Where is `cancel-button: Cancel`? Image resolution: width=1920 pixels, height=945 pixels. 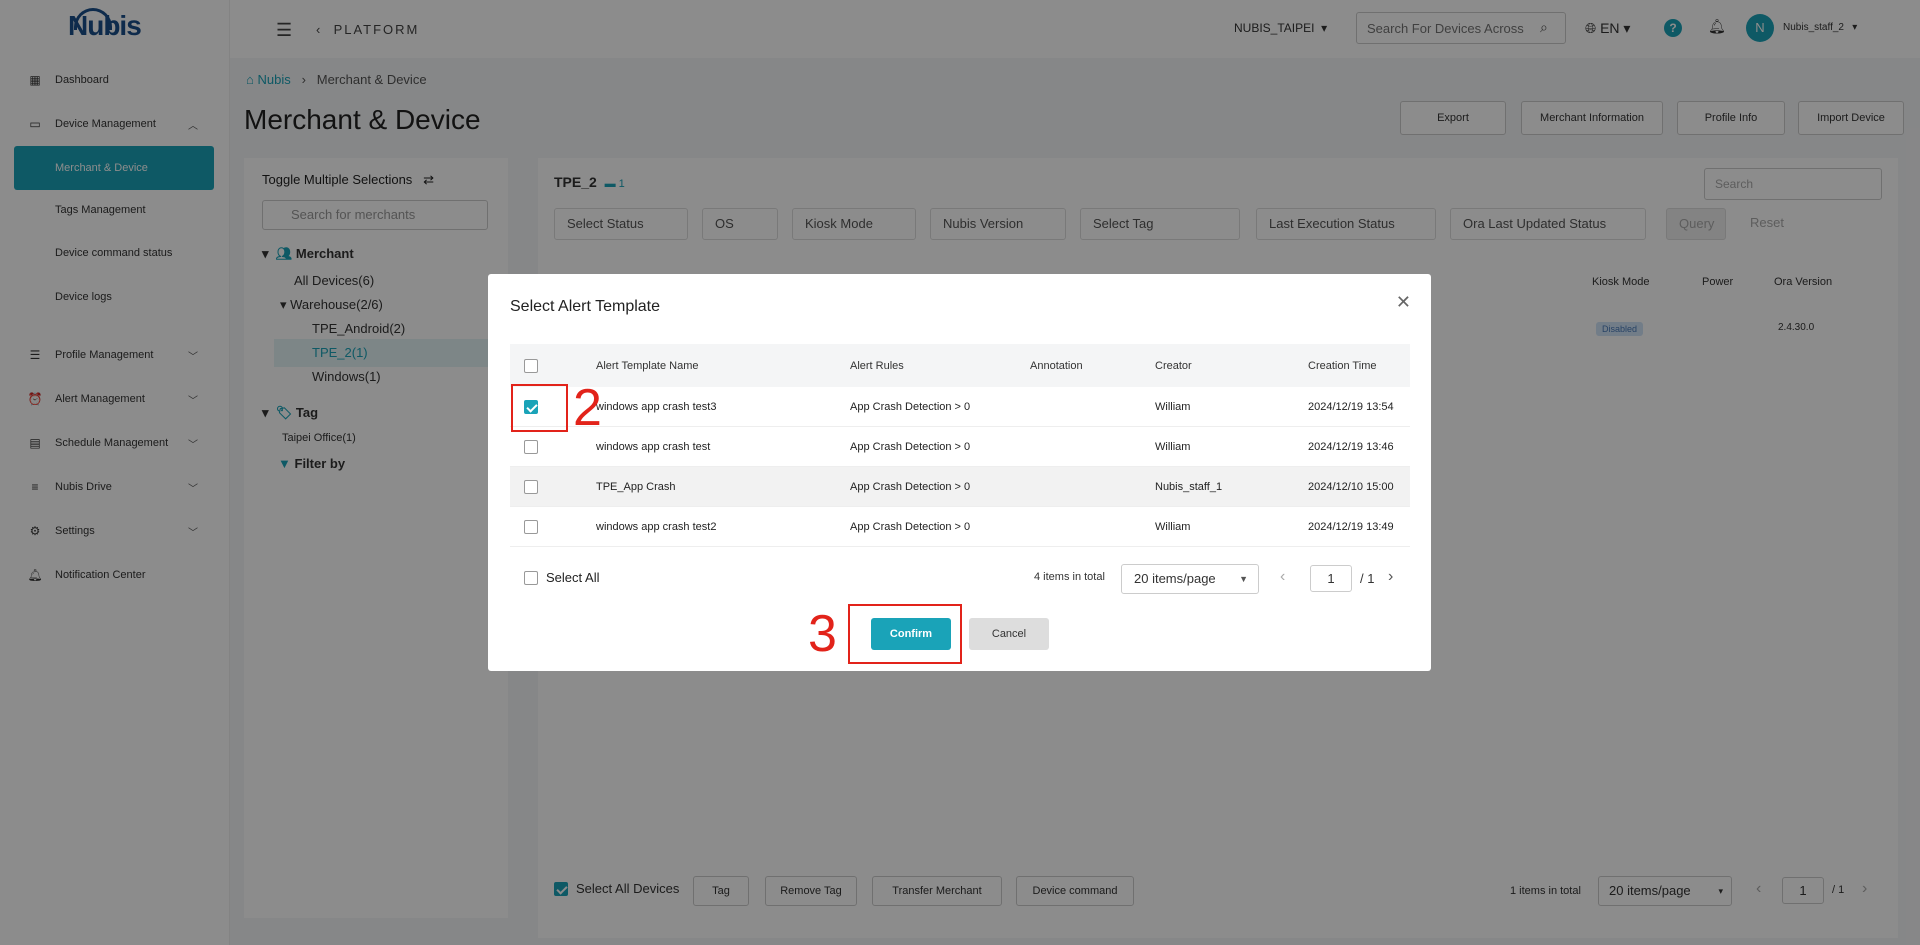 cancel-button: Cancel is located at coordinates (1009, 634).